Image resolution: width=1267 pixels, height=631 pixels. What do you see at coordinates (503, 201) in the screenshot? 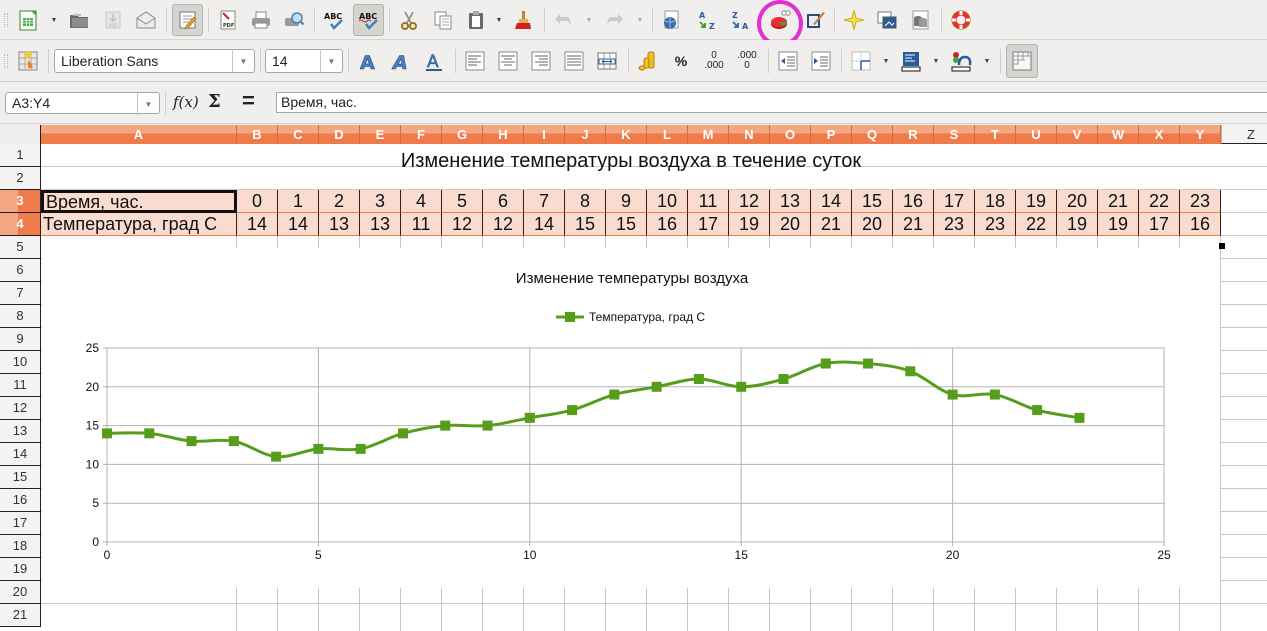
I see `cell-hour: 6` at bounding box center [503, 201].